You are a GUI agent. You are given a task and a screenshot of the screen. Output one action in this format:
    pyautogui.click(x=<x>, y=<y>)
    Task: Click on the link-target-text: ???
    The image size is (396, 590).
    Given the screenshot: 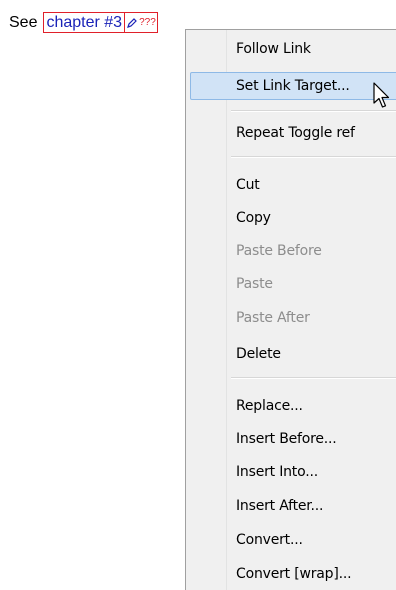 What is the action you would take?
    pyautogui.click(x=147, y=22)
    